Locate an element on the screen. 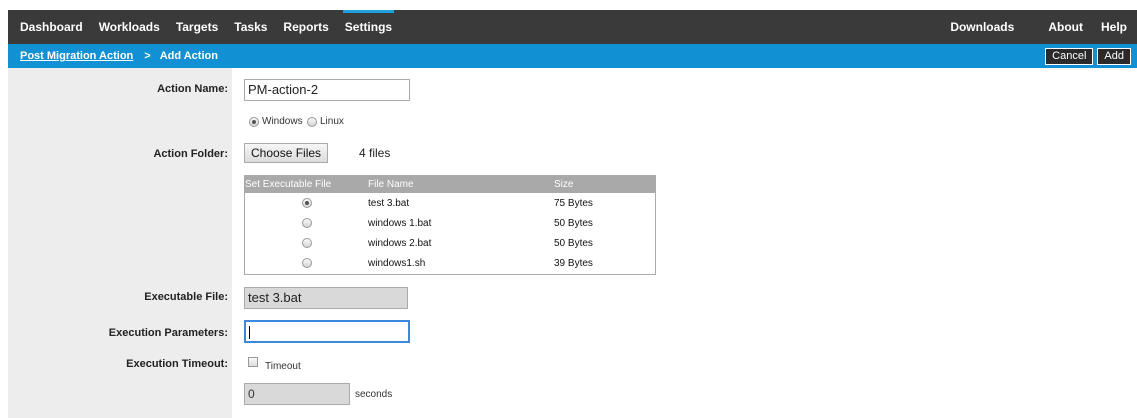 Image resolution: width=1137 pixels, height=418 pixels. files-count-text: 4 files is located at coordinates (375, 153).